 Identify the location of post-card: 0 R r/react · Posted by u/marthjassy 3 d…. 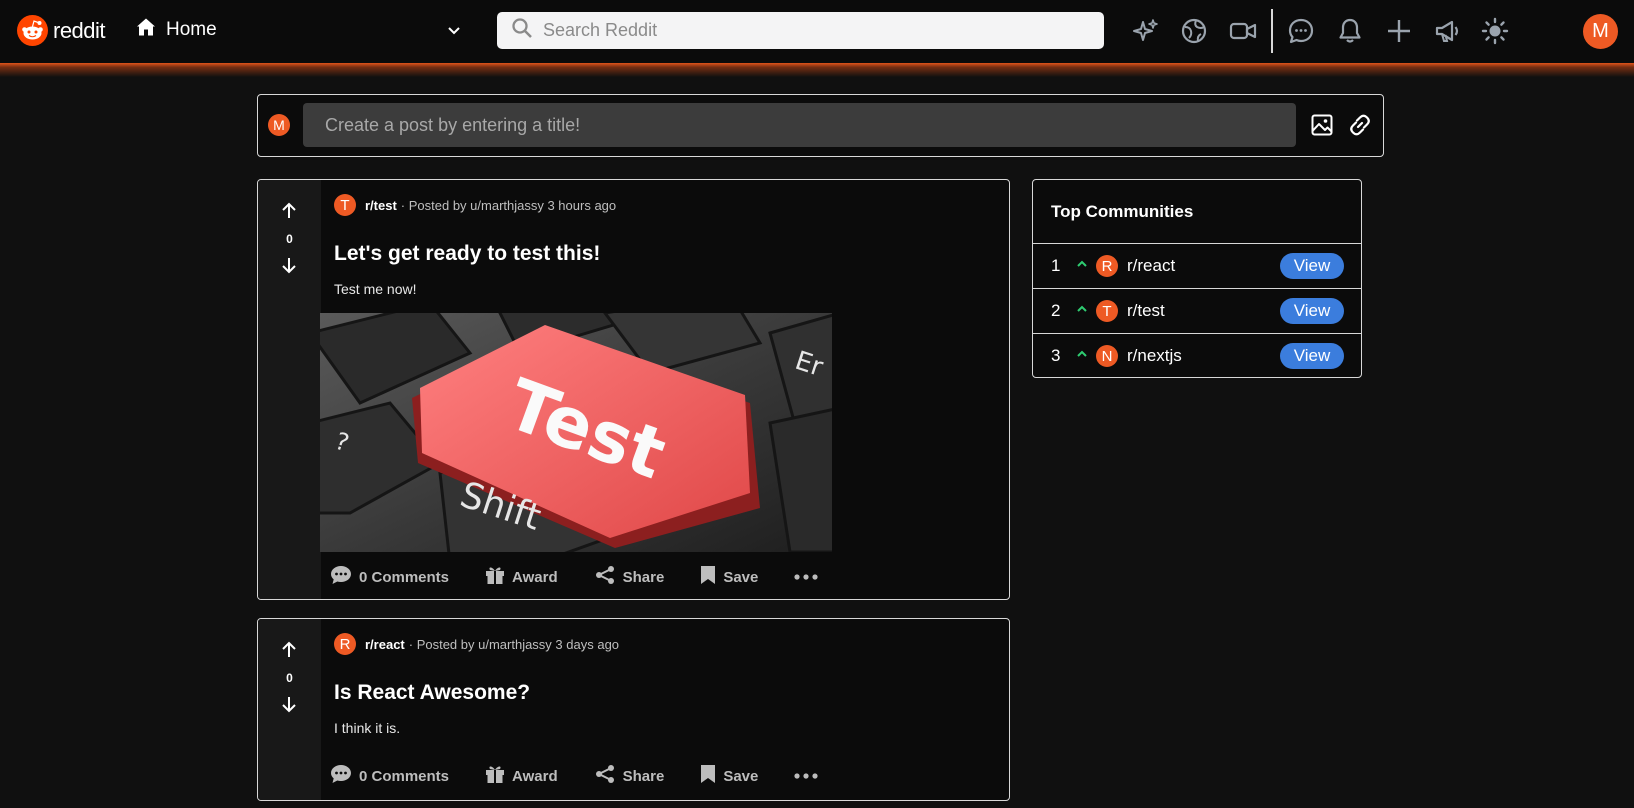
(633, 709).